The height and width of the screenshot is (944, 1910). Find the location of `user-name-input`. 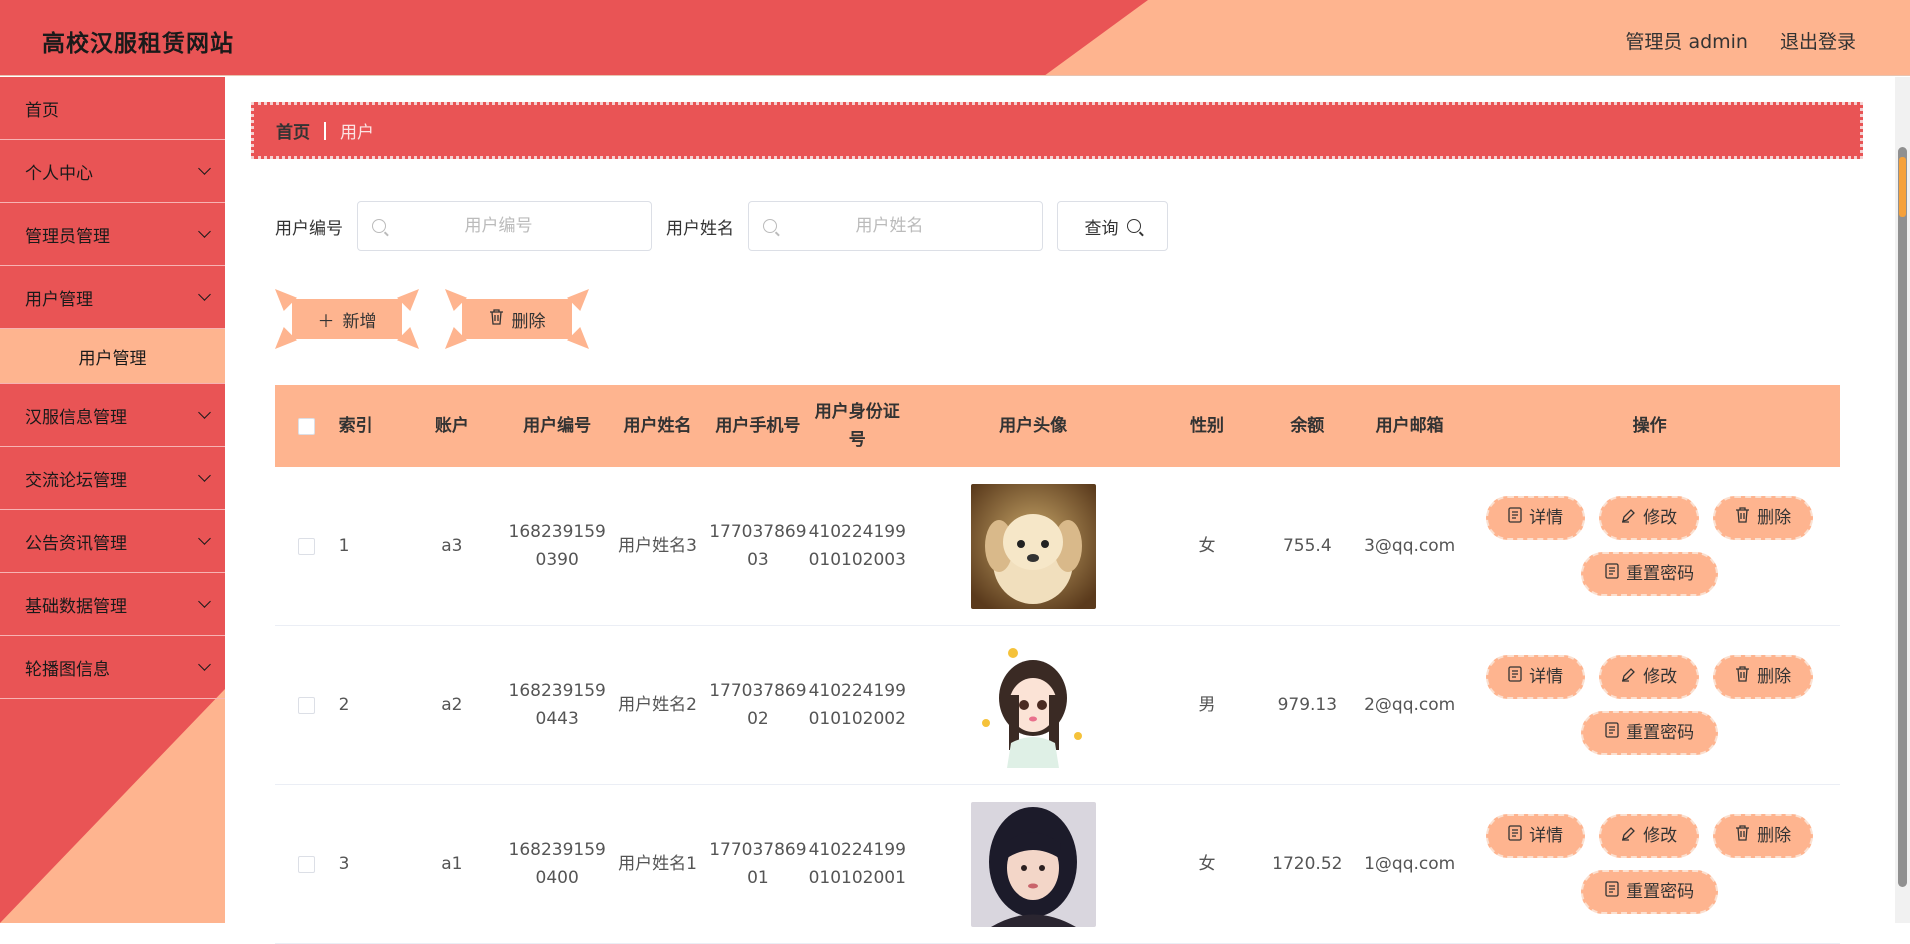

user-name-input is located at coordinates (909, 226).